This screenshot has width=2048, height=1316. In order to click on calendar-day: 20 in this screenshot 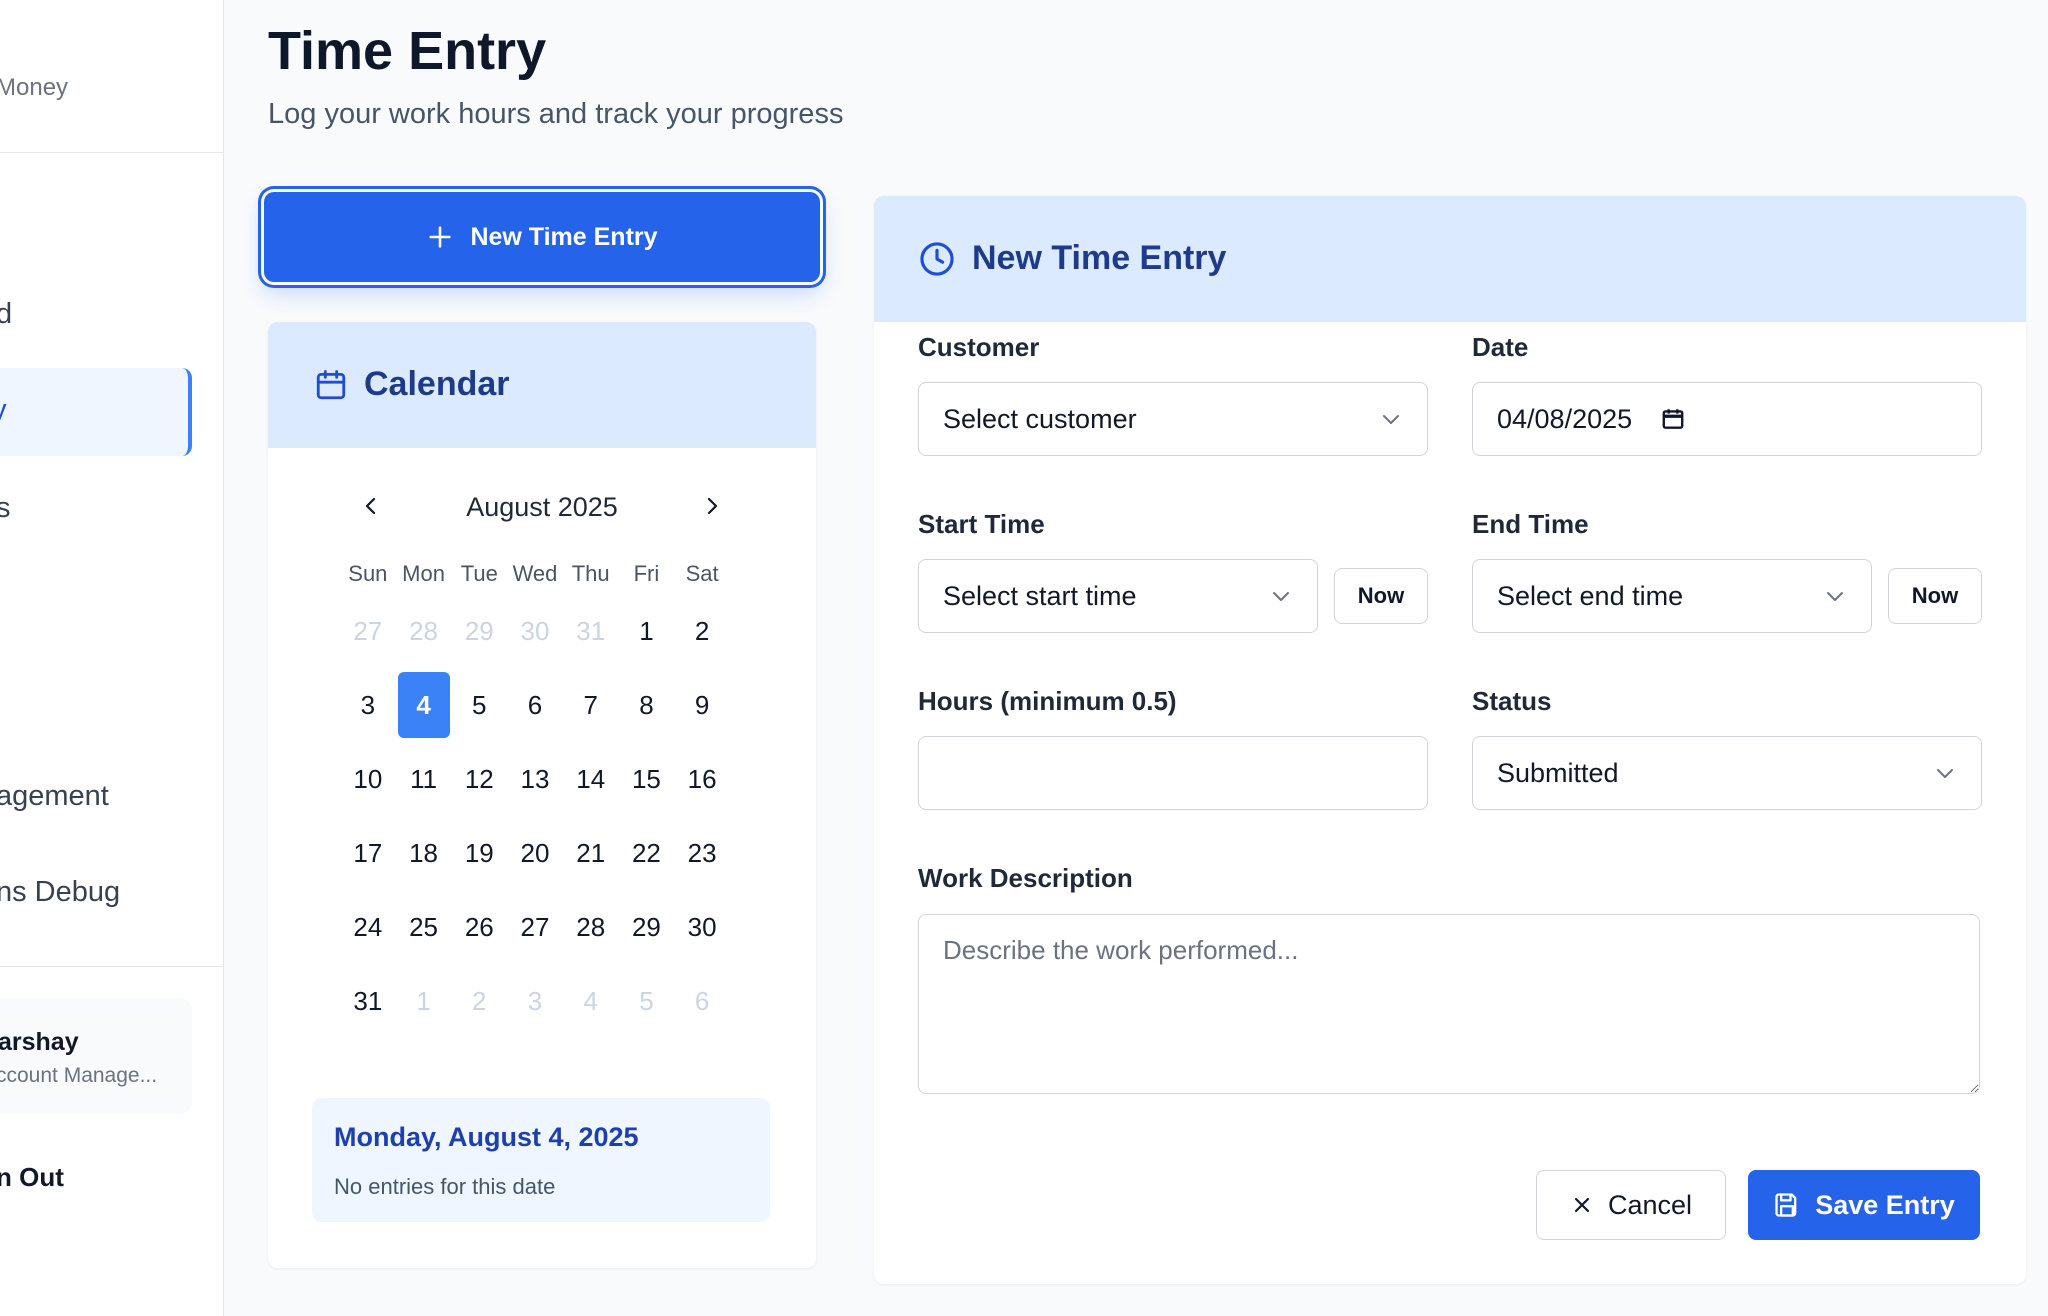, I will do `click(535, 853)`.